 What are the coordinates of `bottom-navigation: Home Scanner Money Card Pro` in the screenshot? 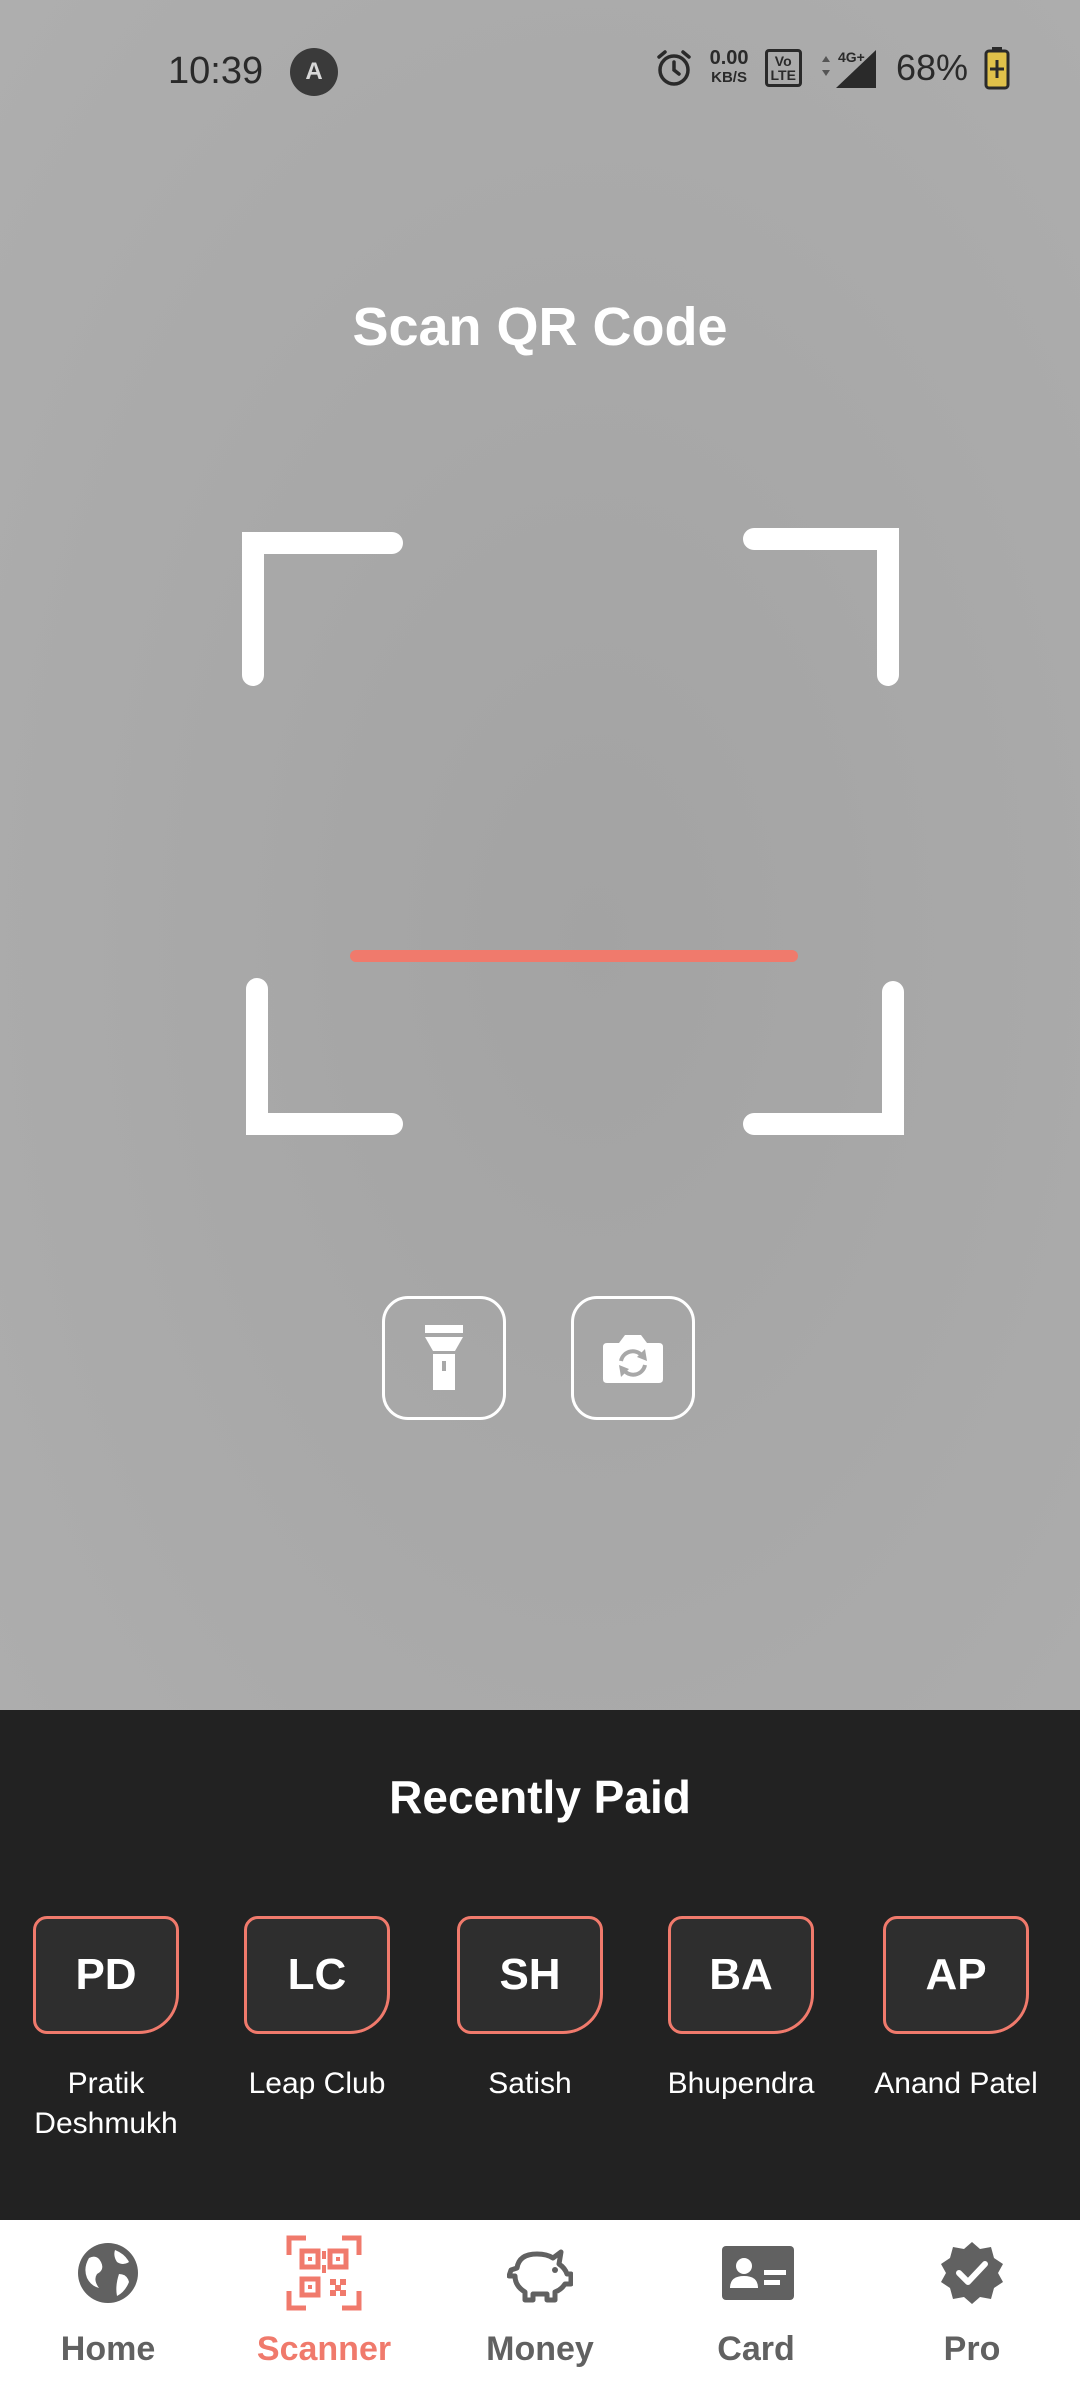 It's located at (540, 2310).